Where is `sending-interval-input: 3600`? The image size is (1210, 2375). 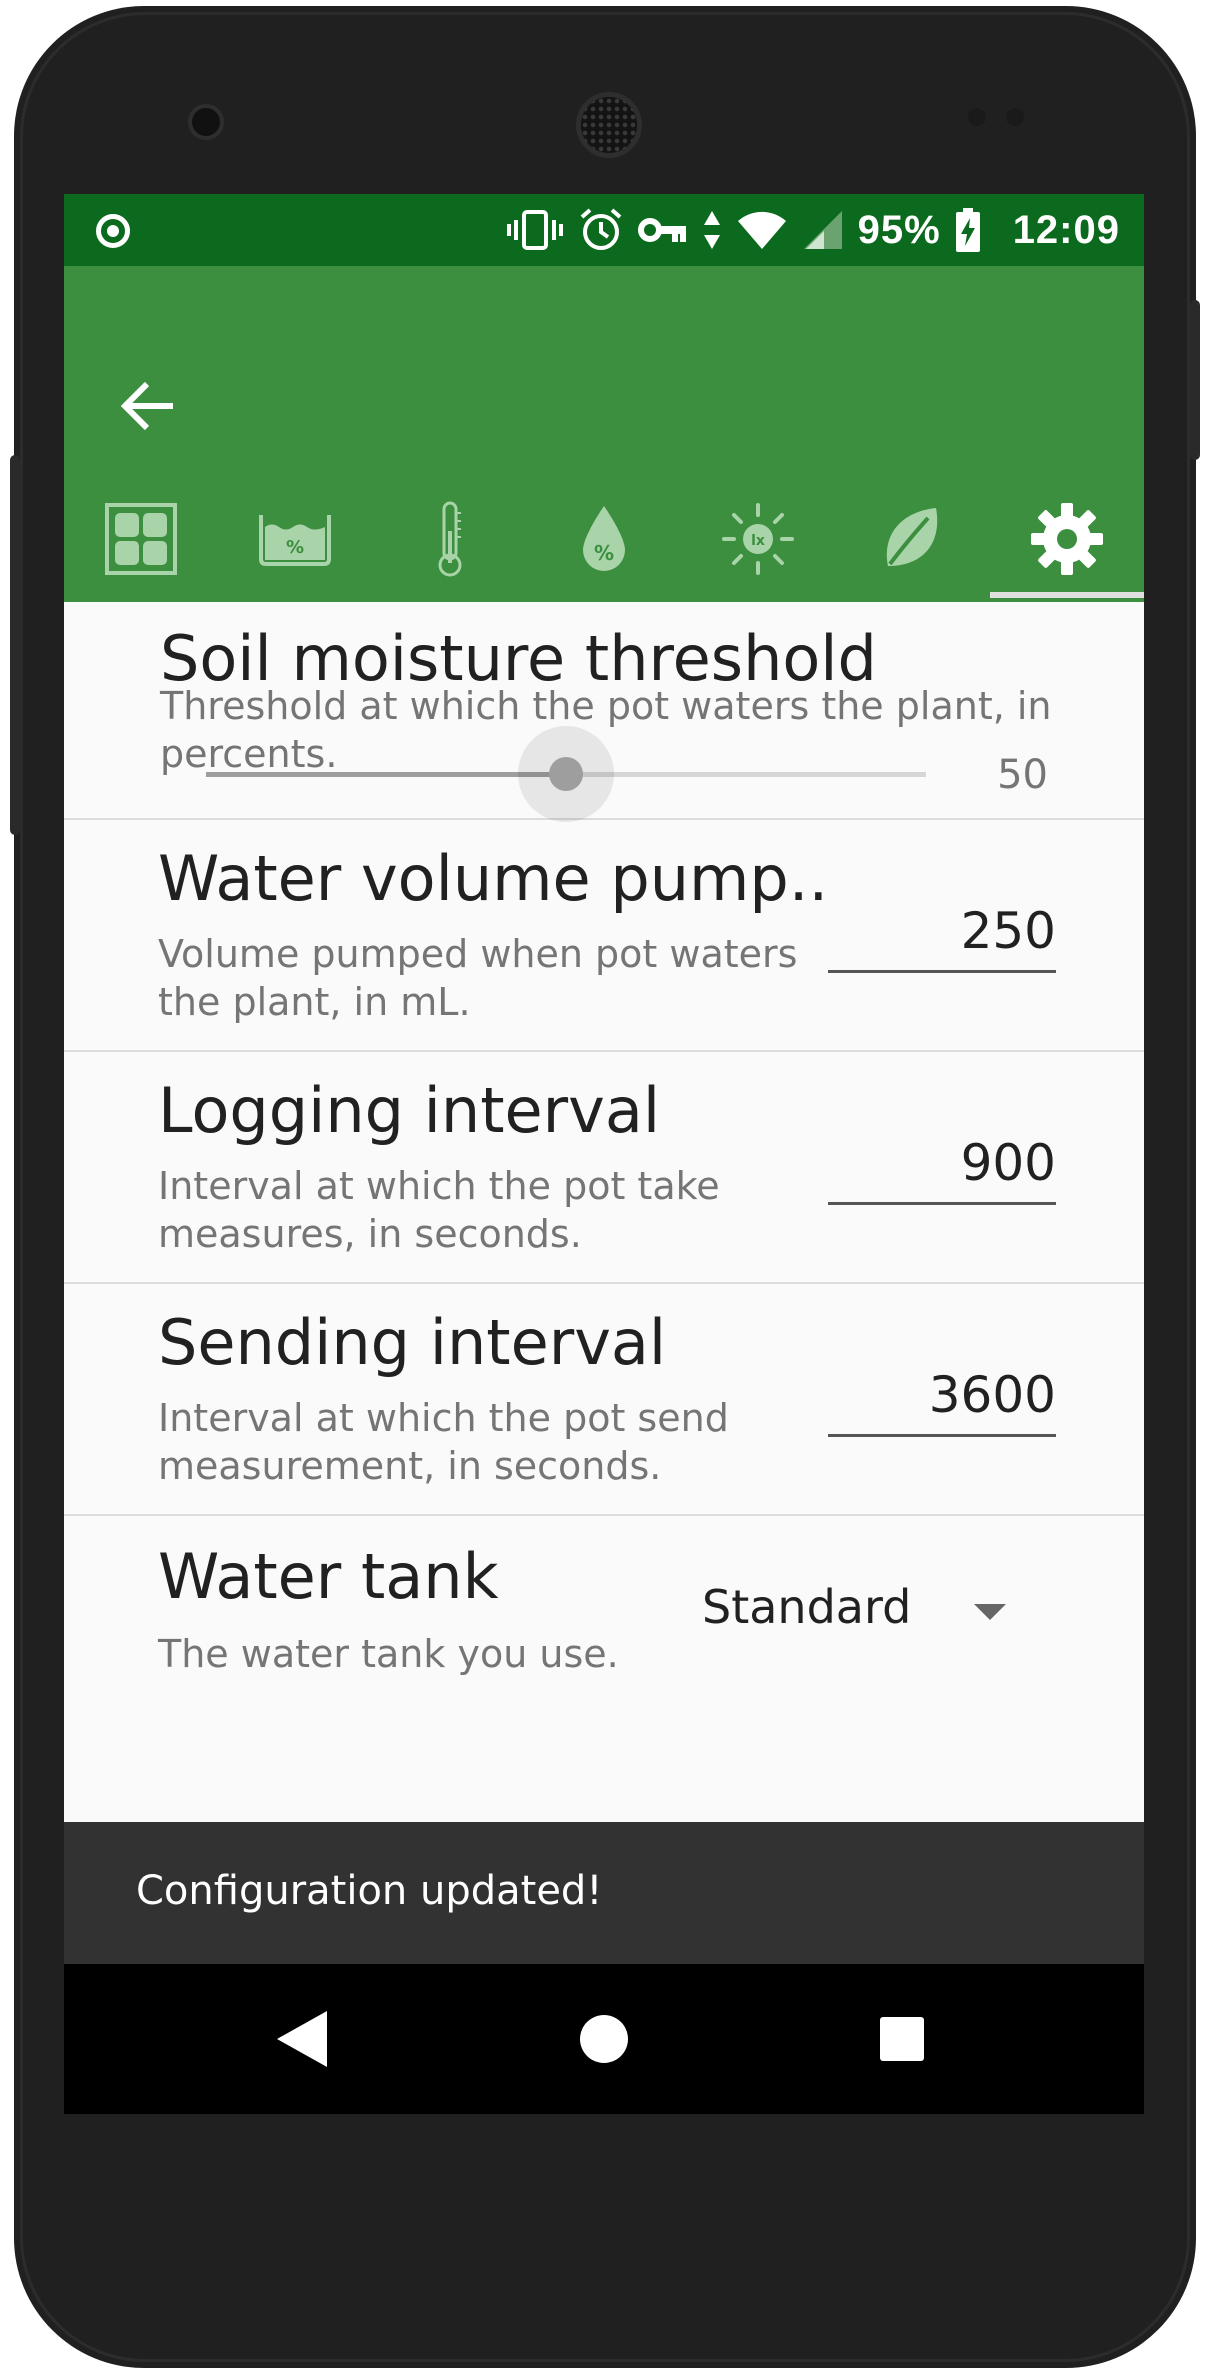
sending-interval-input: 3600 is located at coordinates (942, 1401).